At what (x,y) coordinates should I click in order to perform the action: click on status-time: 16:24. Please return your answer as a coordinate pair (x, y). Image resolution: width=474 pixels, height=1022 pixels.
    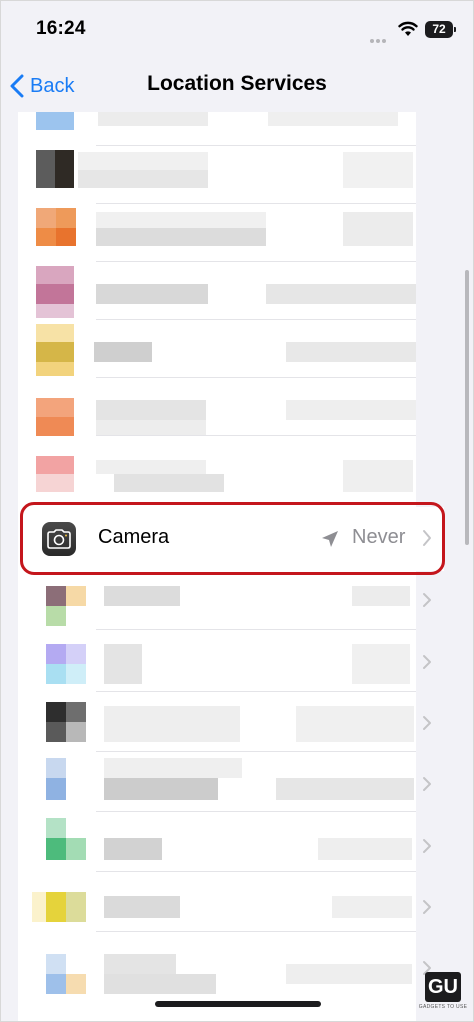
    Looking at the image, I should click on (61, 28).